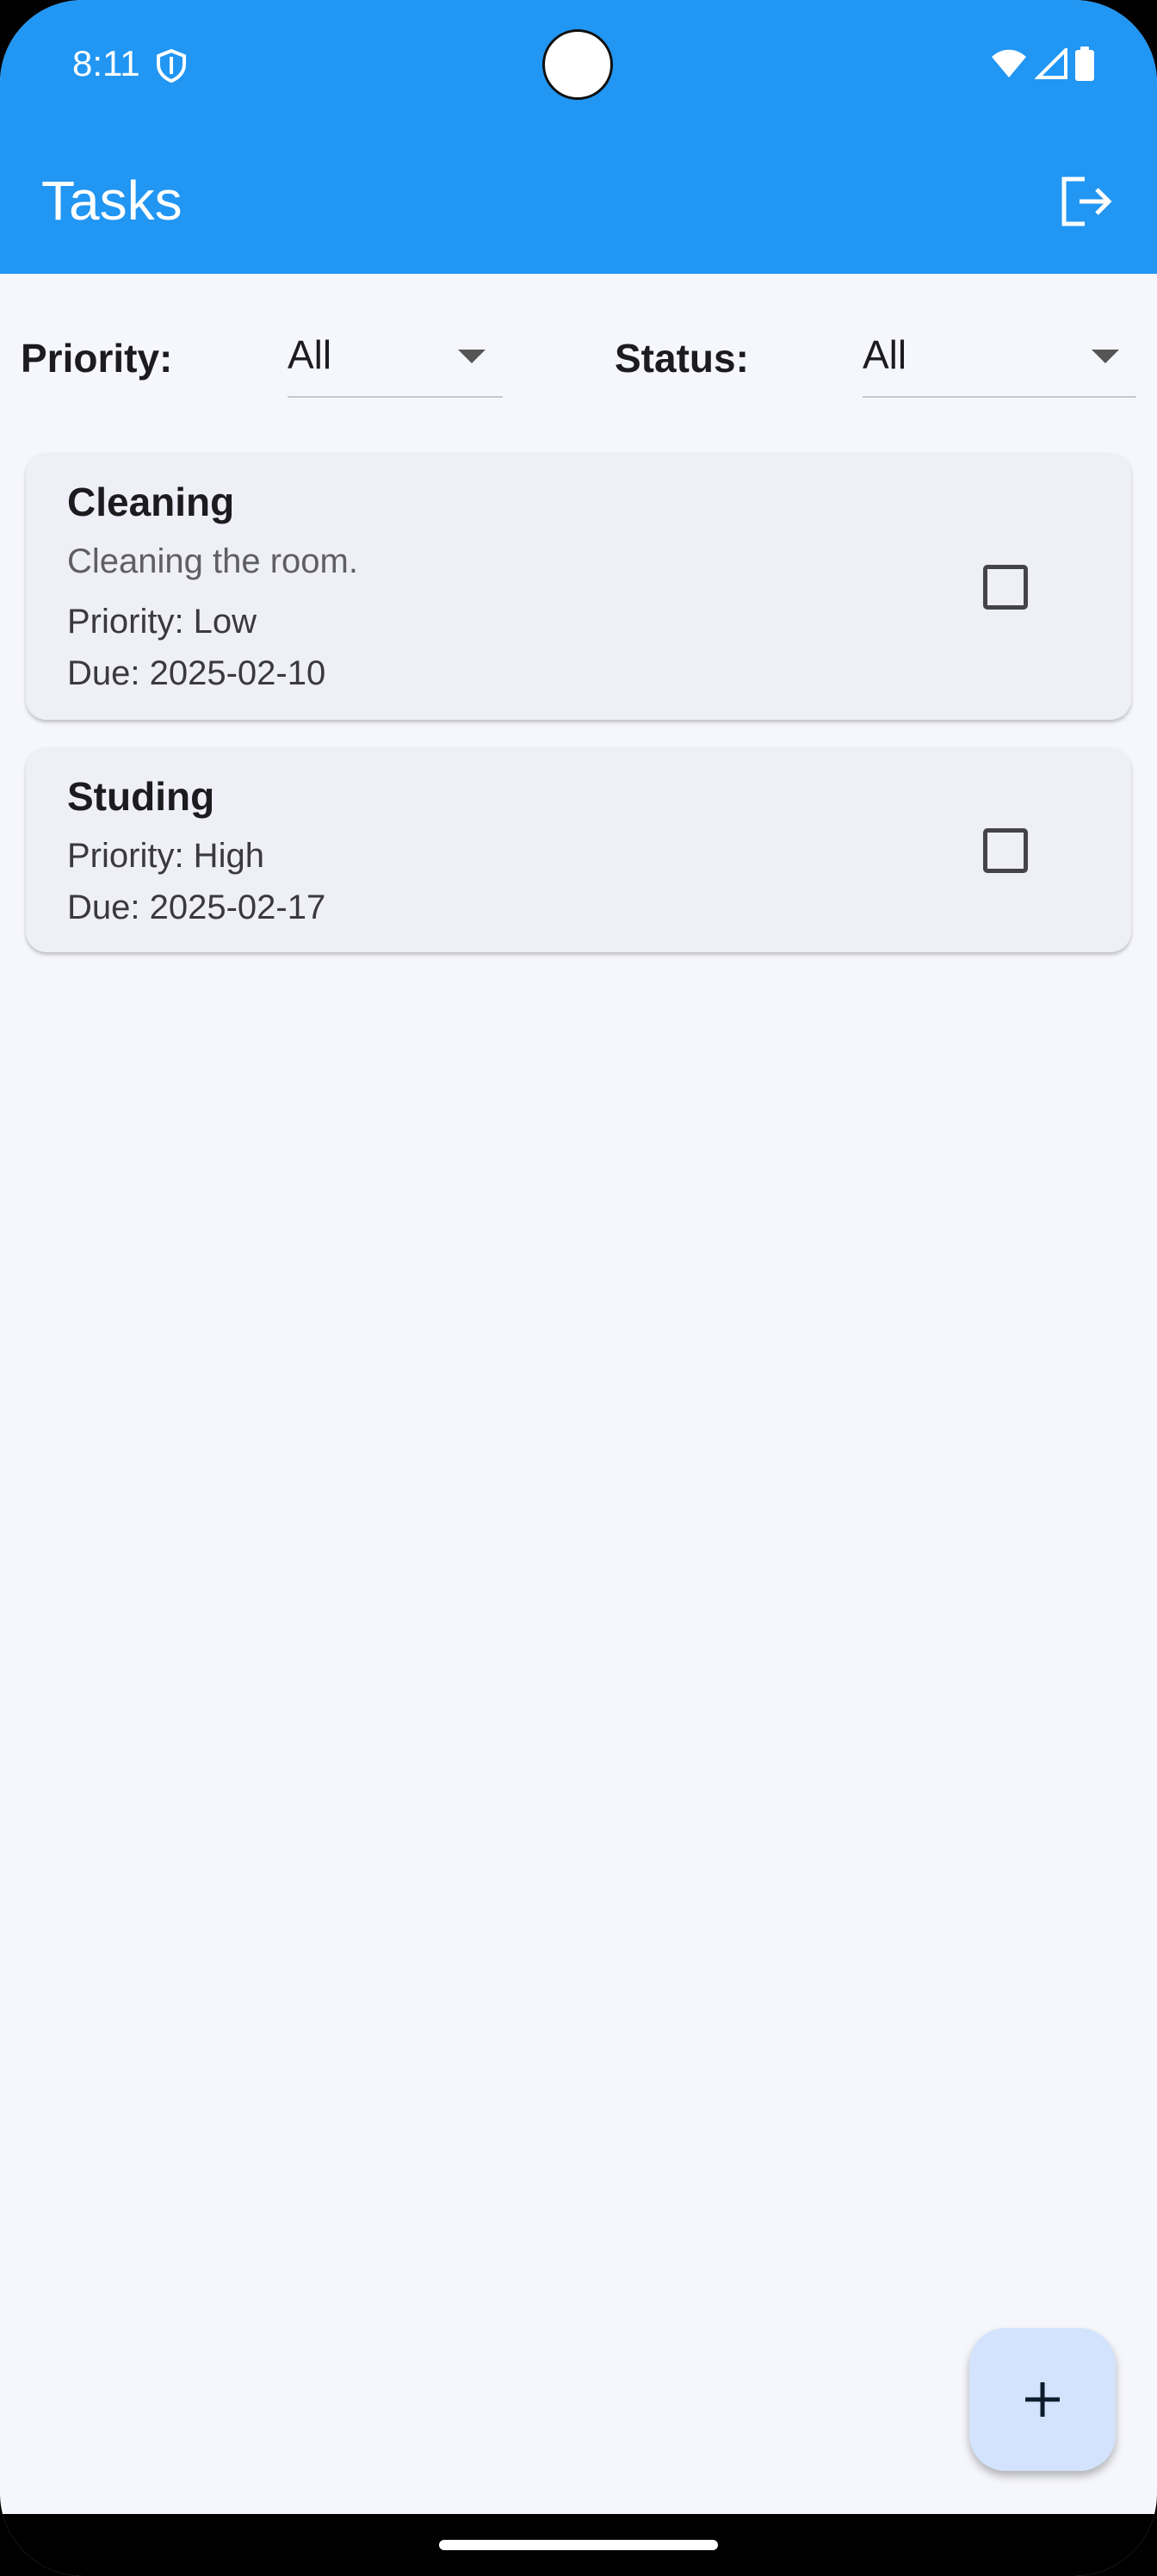 This screenshot has height=2576, width=1157. Describe the element at coordinates (213, 561) in the screenshot. I see `task-description: Cleaning the room.` at that location.